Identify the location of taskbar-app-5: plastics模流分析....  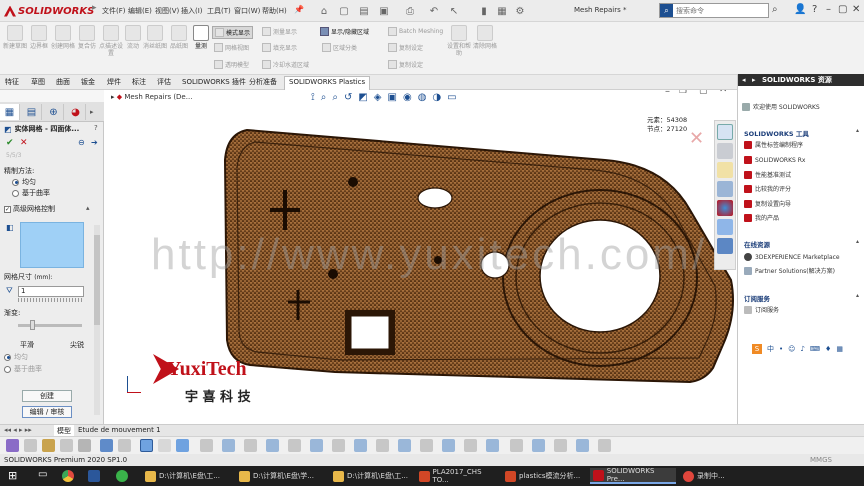
(545, 476).